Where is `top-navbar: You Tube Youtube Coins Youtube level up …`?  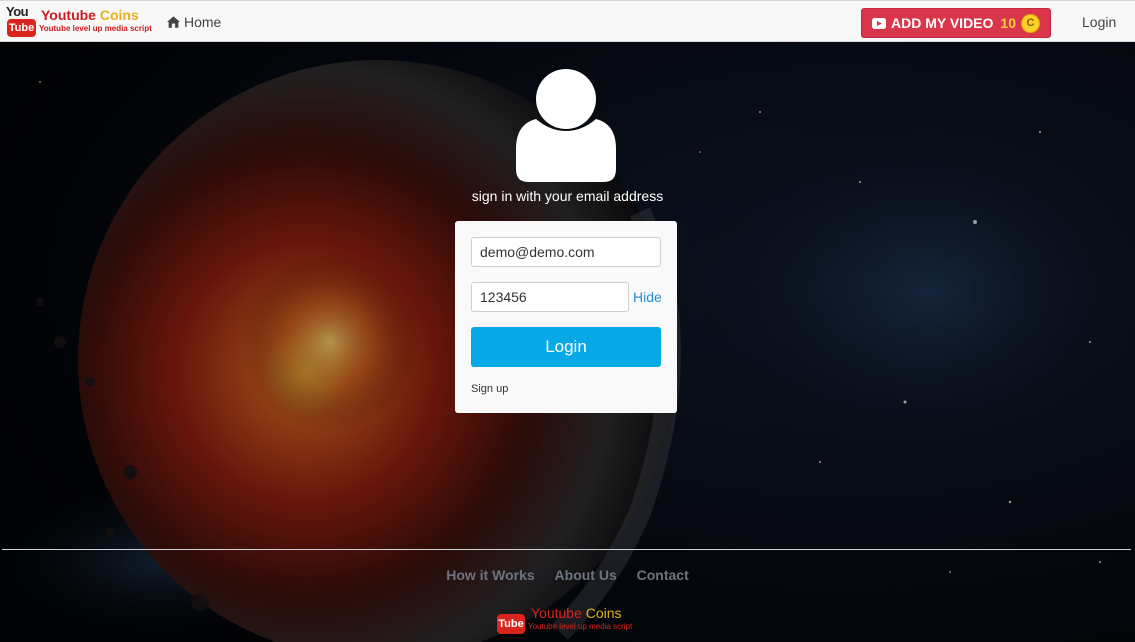 top-navbar: You Tube Youtube Coins Youtube level up … is located at coordinates (567, 21).